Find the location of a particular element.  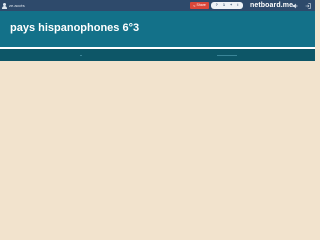

share-label: Share is located at coordinates (201, 5).